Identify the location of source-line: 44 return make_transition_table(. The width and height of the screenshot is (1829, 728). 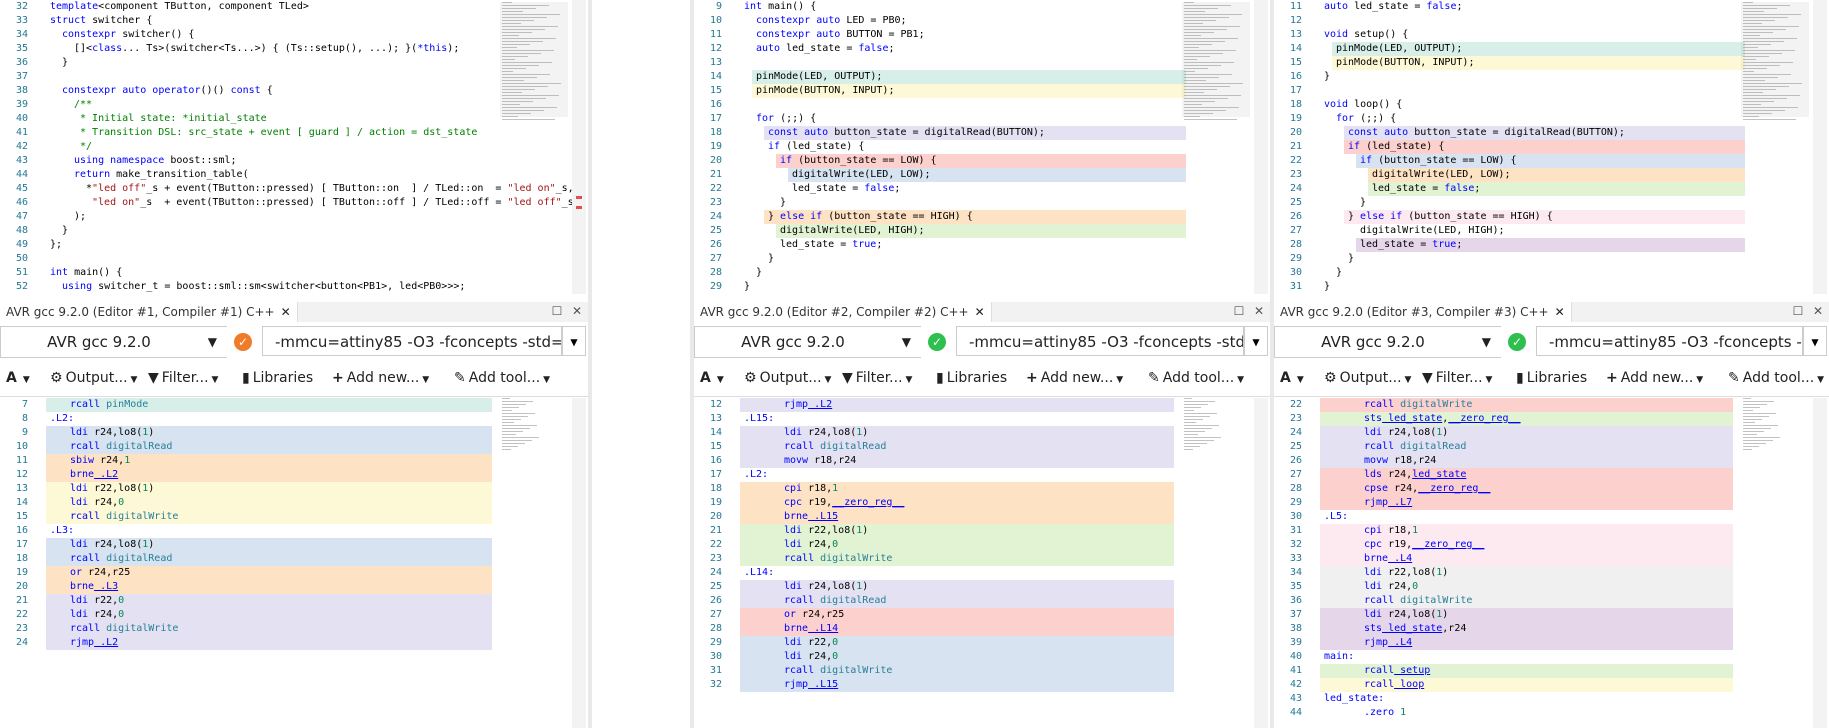
(294, 175).